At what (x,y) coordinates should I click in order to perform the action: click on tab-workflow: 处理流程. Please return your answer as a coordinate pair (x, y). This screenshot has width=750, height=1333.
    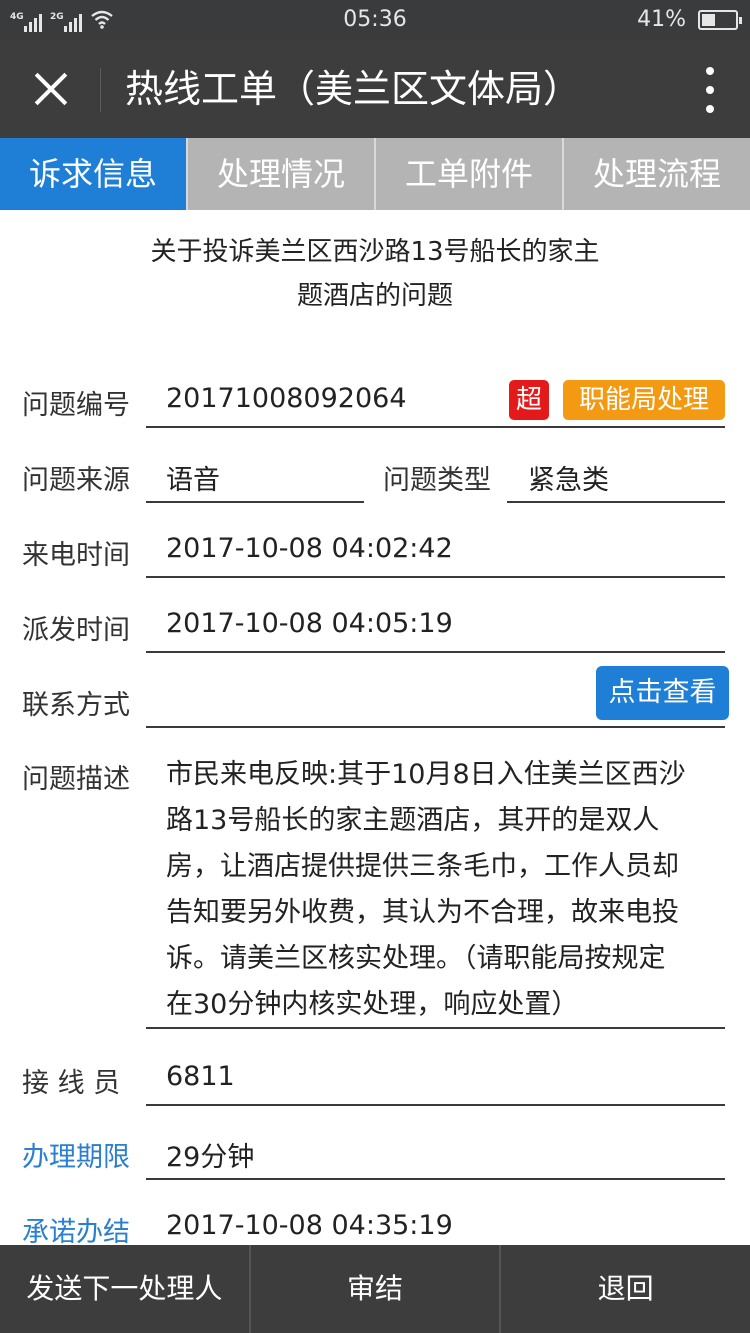
    Looking at the image, I should click on (657, 174).